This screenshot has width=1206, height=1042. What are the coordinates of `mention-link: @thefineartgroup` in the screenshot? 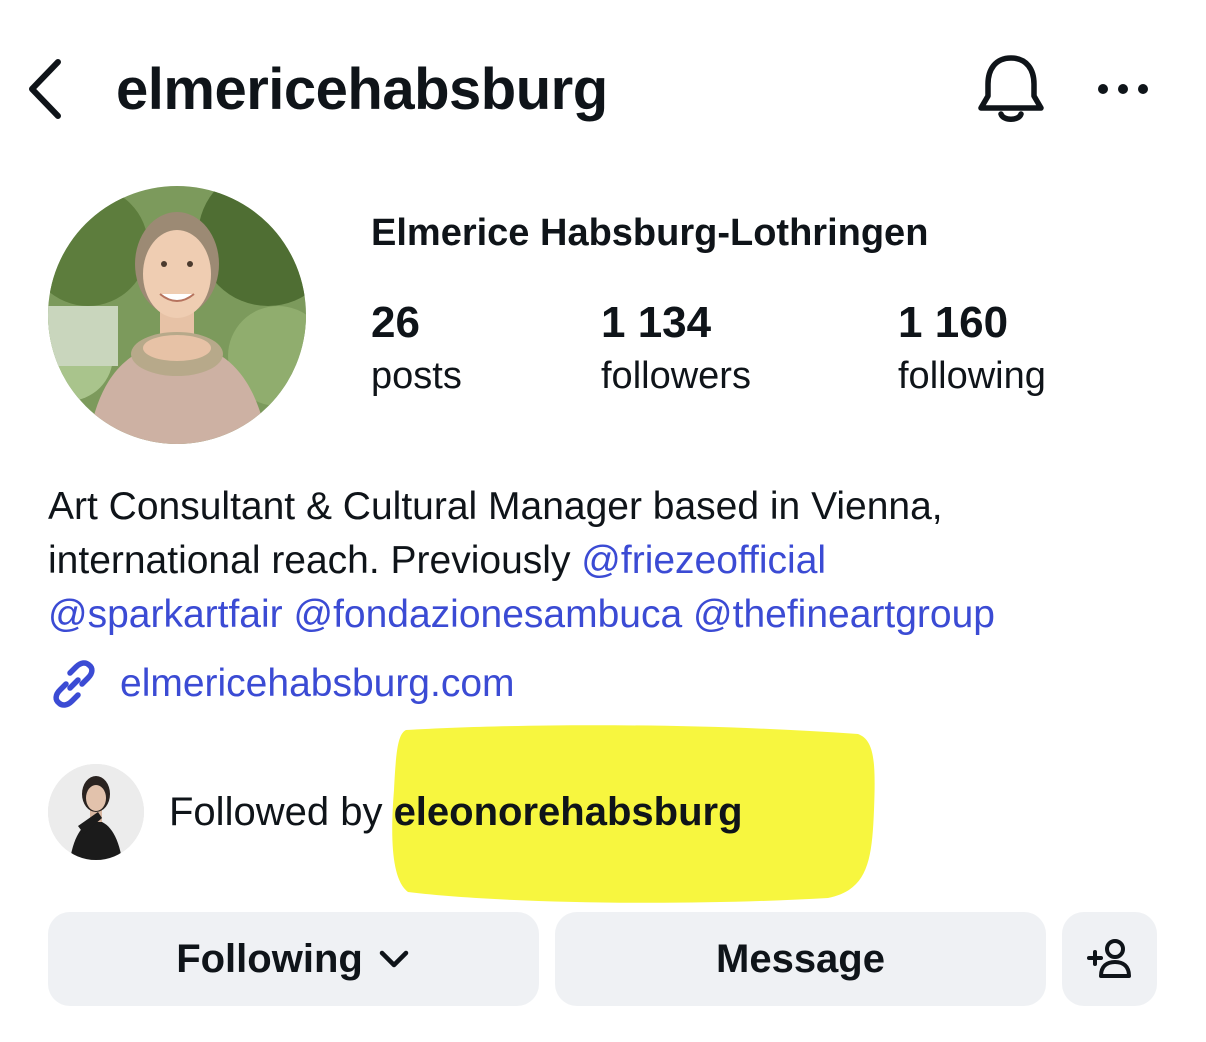 It's located at (844, 614).